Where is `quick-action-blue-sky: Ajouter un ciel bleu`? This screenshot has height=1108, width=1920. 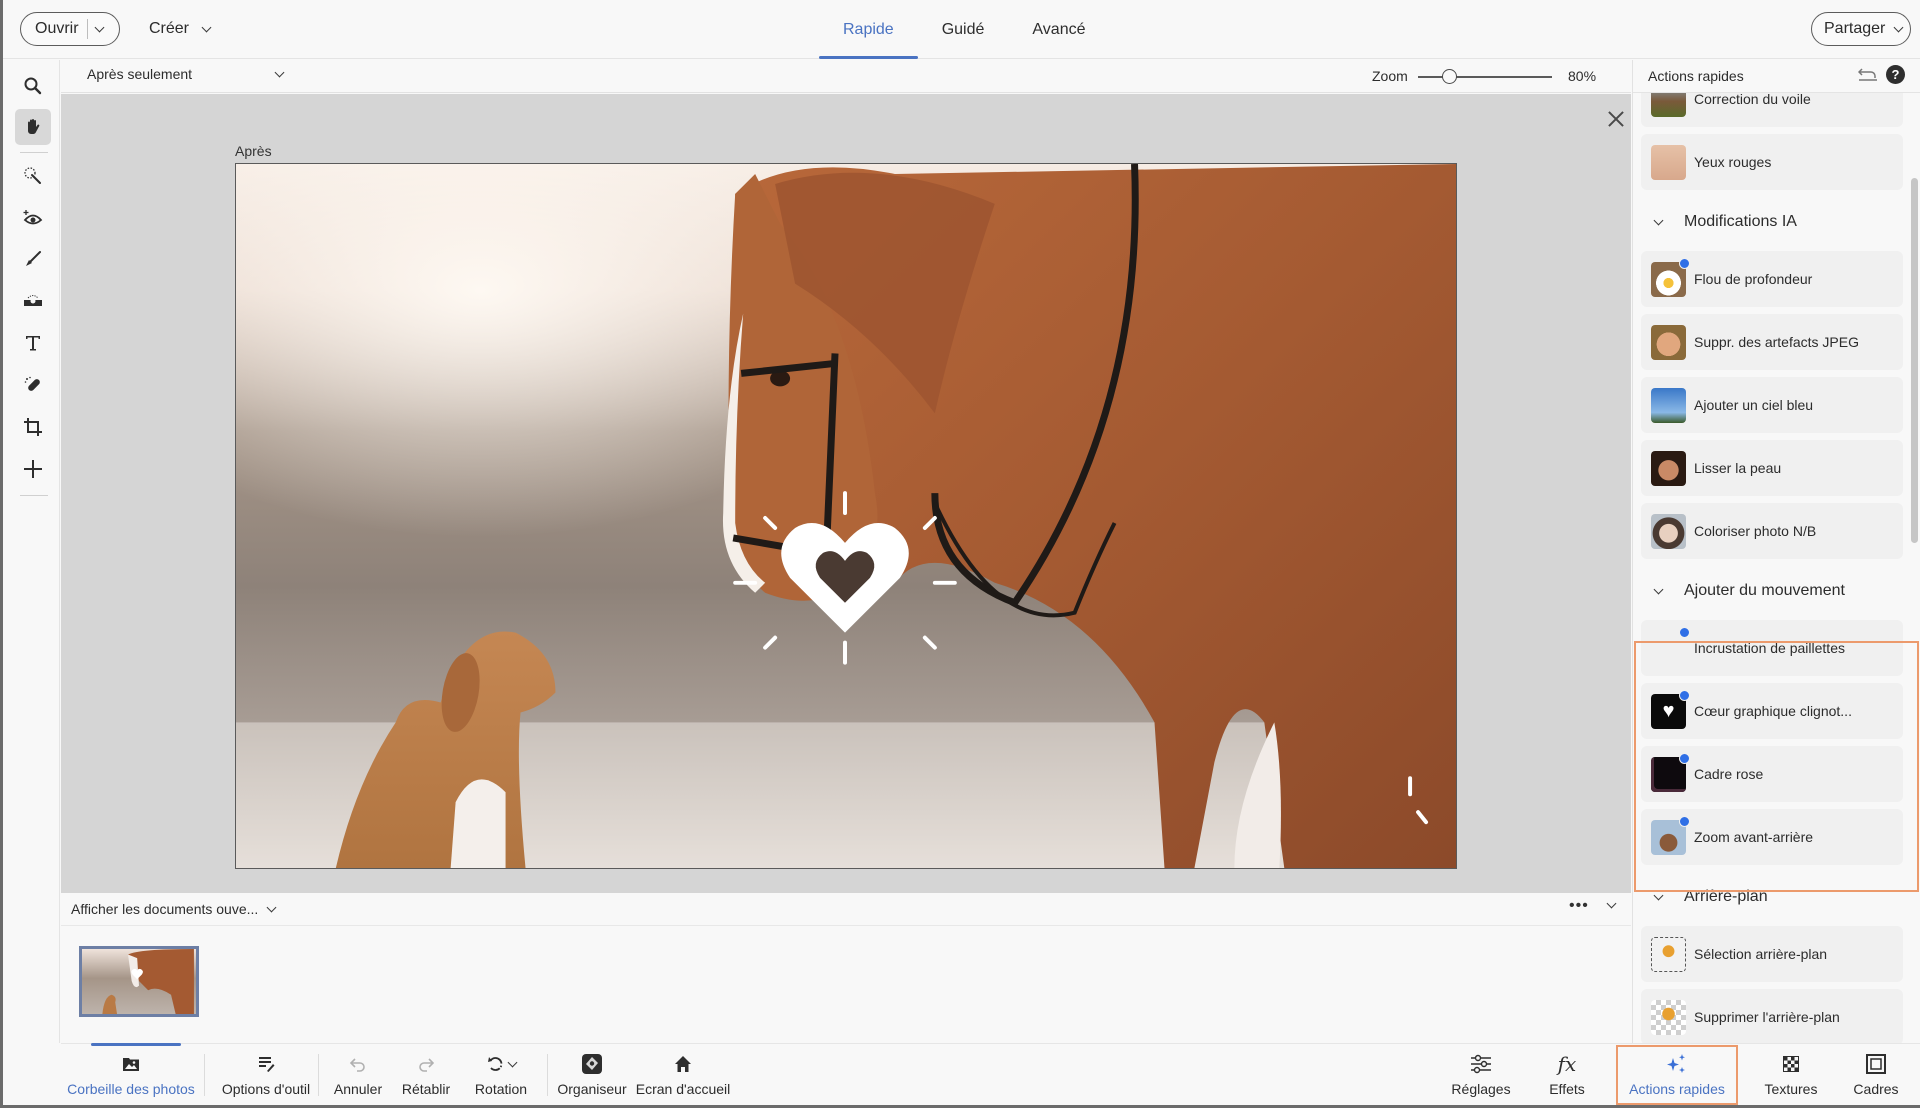
quick-action-blue-sky: Ajouter un ciel bleu is located at coordinates (1772, 405).